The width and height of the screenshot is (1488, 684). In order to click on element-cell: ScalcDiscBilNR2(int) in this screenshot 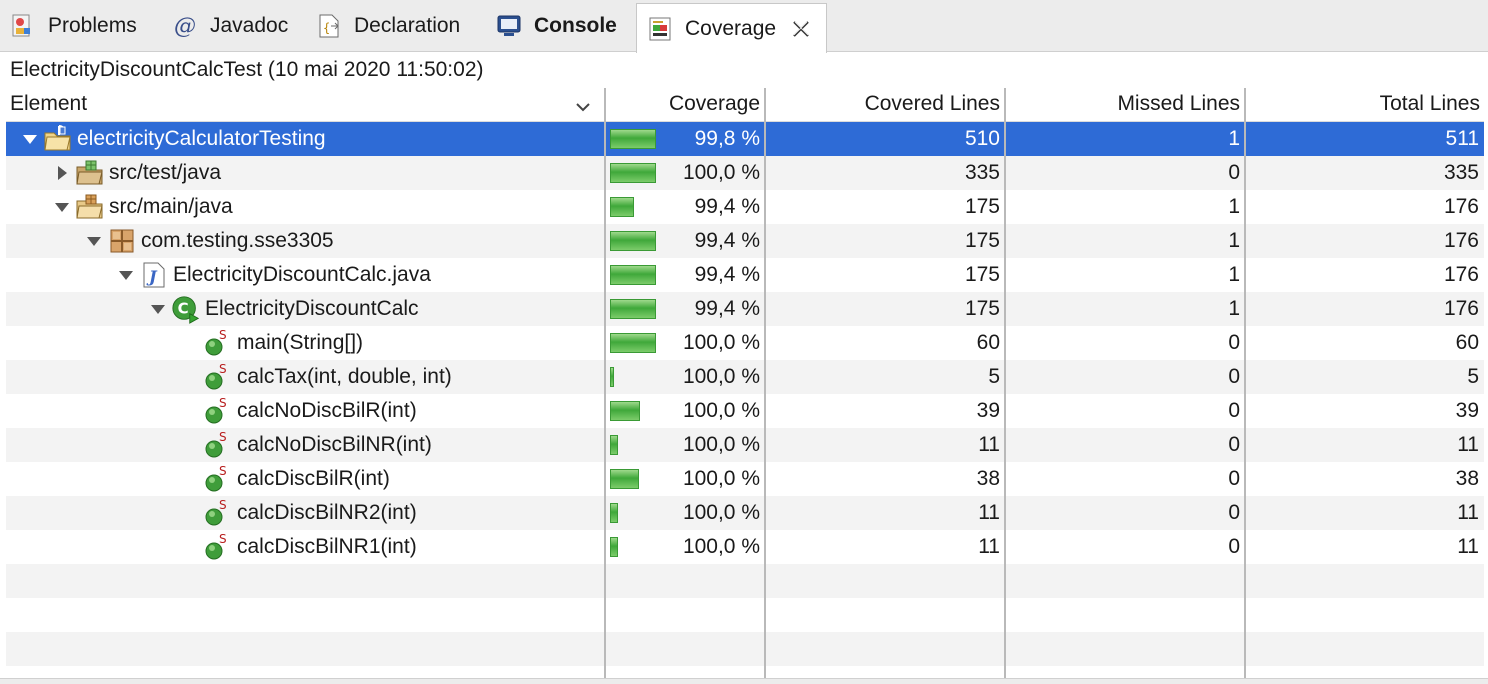, I will do `click(305, 513)`.